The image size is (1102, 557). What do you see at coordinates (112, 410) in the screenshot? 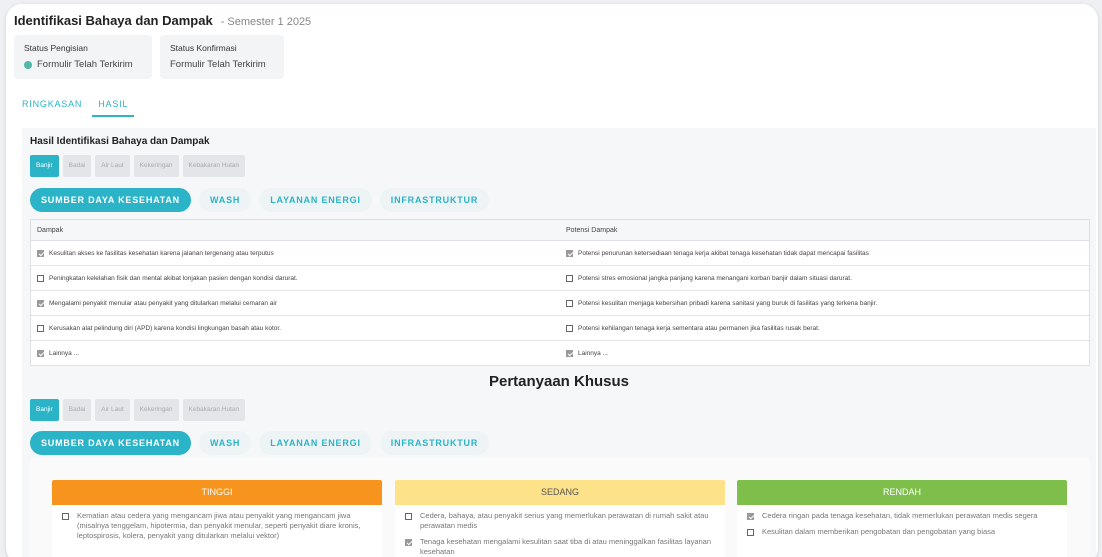
I see `question-hazard-tab-air-laut: Air Laut` at bounding box center [112, 410].